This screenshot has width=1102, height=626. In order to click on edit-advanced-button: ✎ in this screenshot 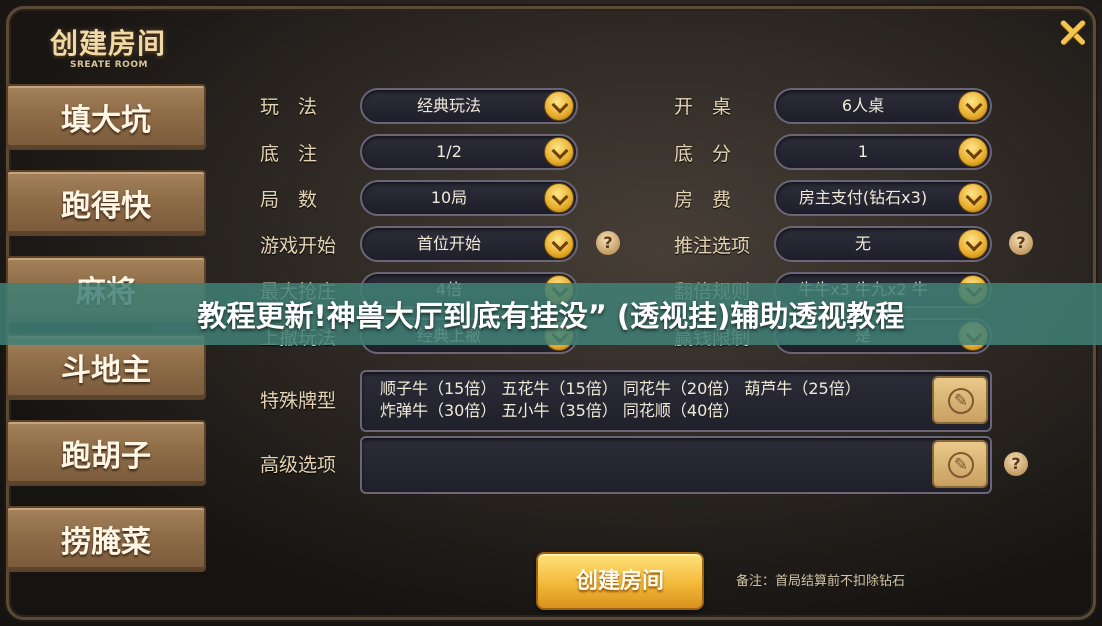, I will do `click(960, 464)`.